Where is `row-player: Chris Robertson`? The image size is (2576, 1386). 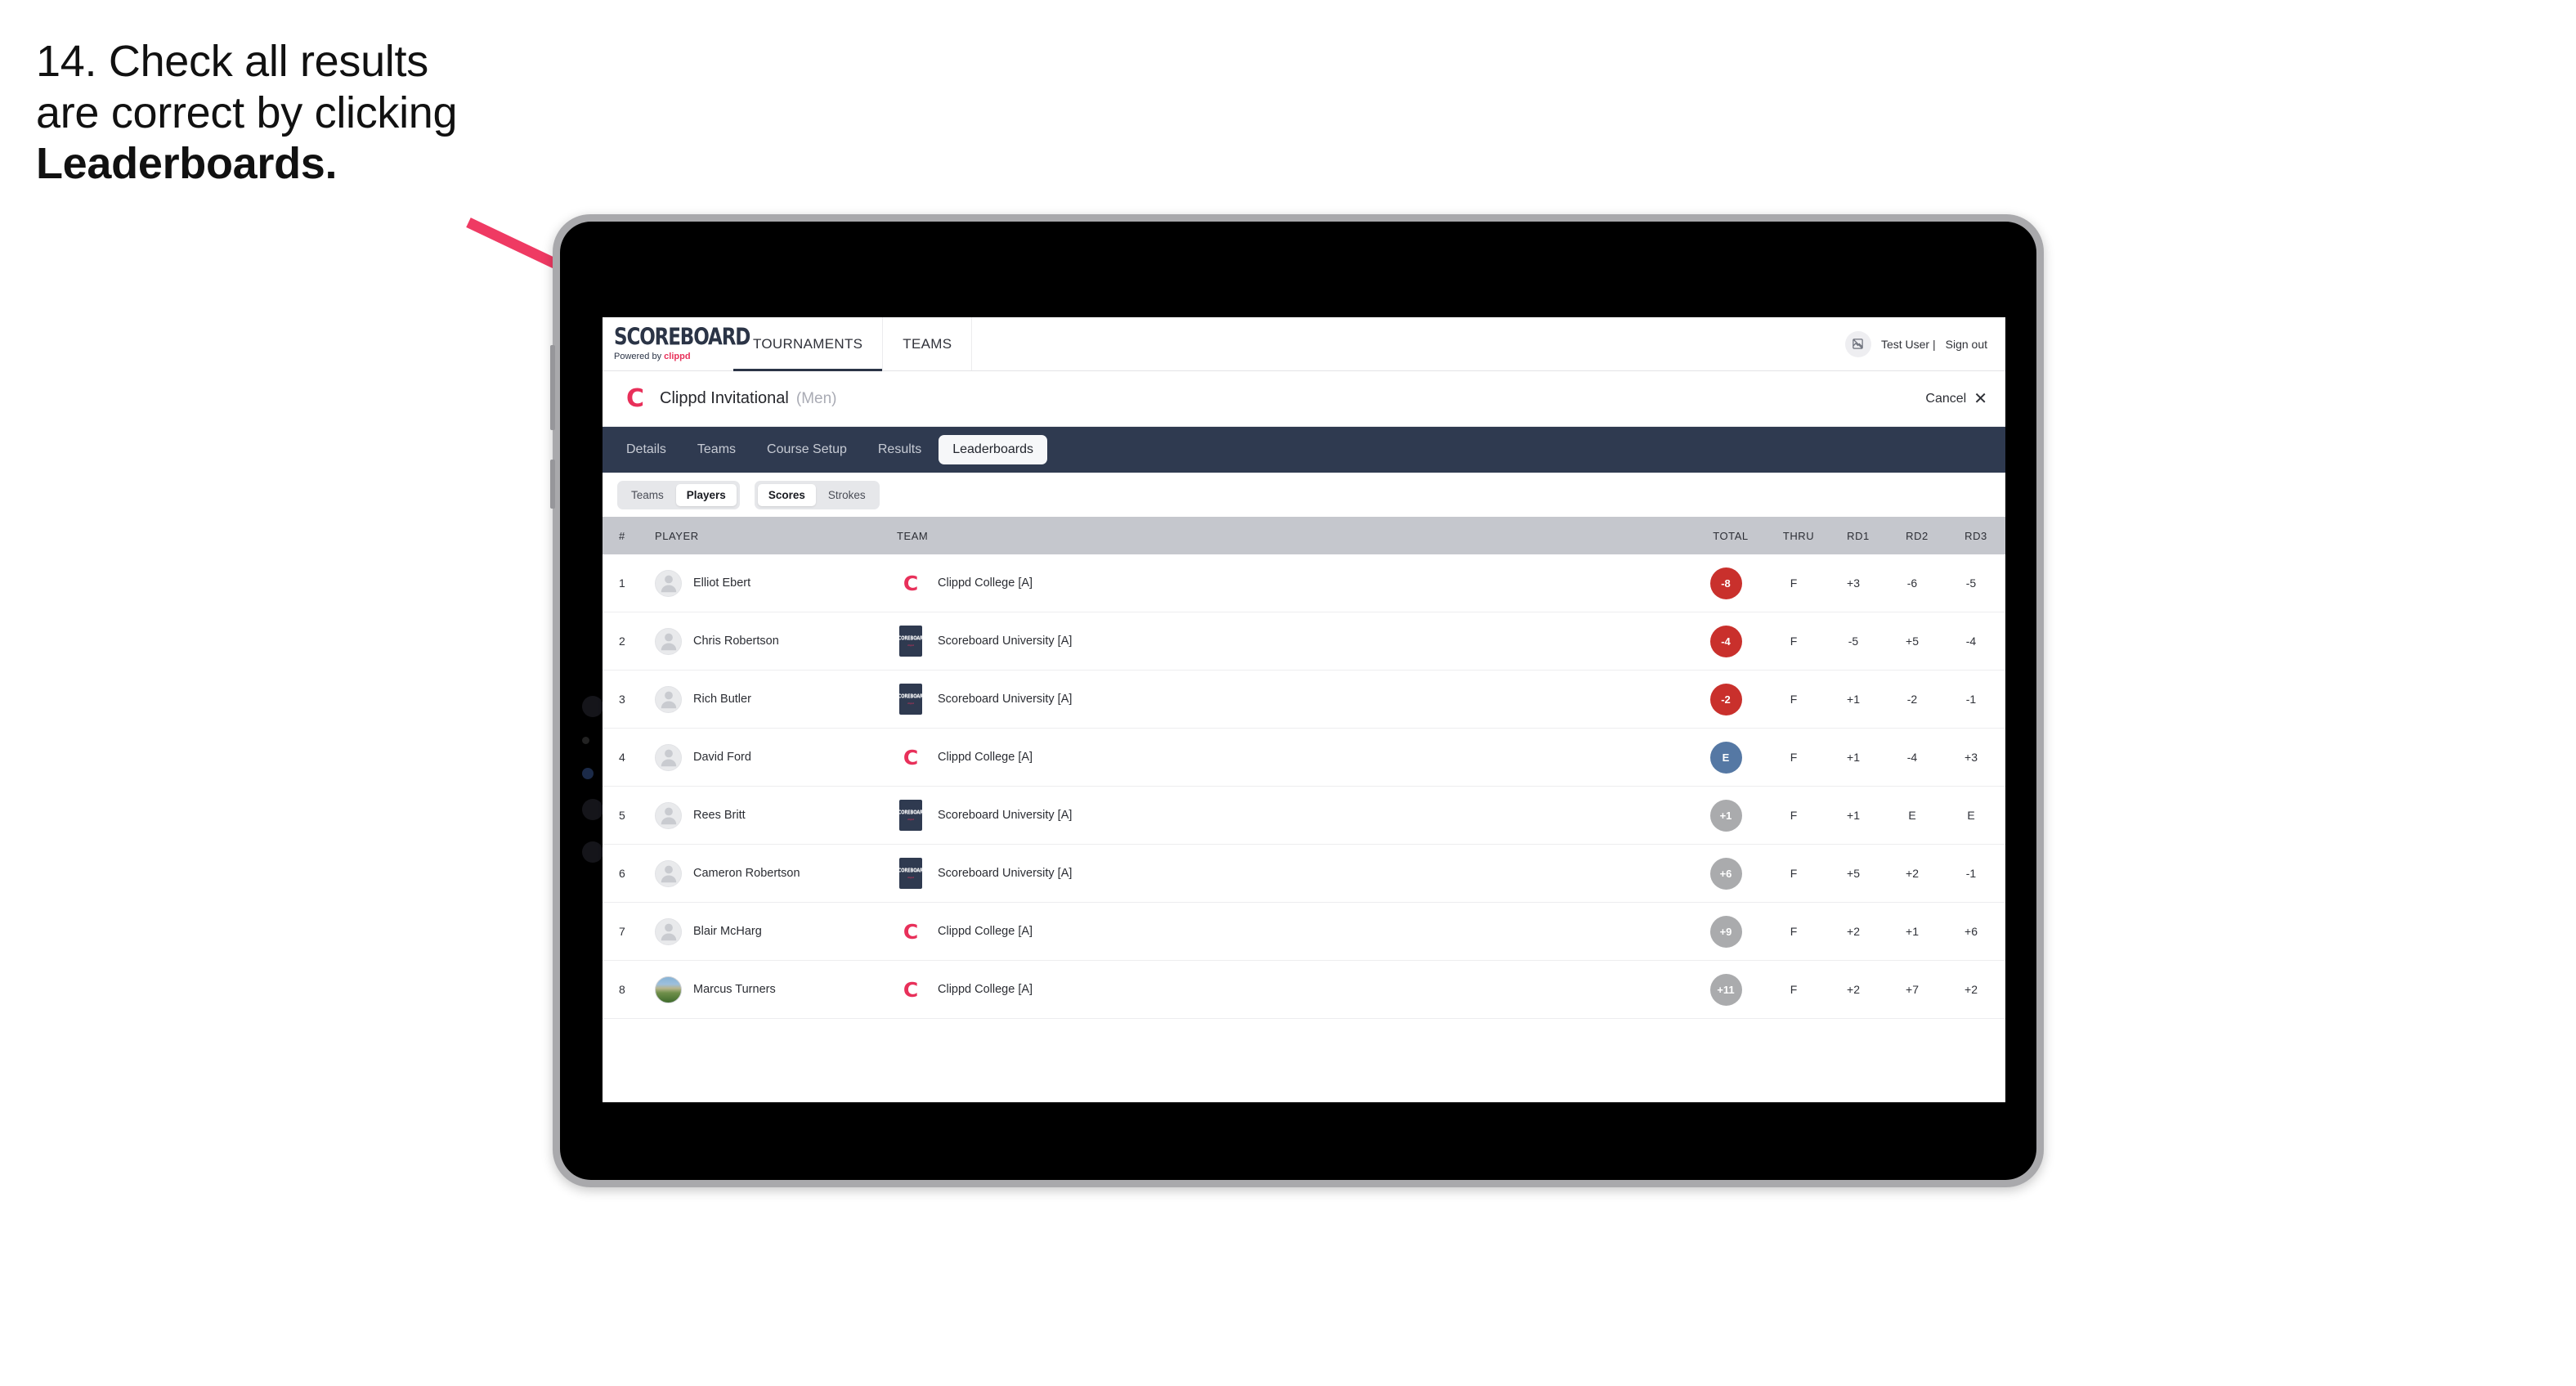 row-player: Chris Robertson is located at coordinates (764, 641).